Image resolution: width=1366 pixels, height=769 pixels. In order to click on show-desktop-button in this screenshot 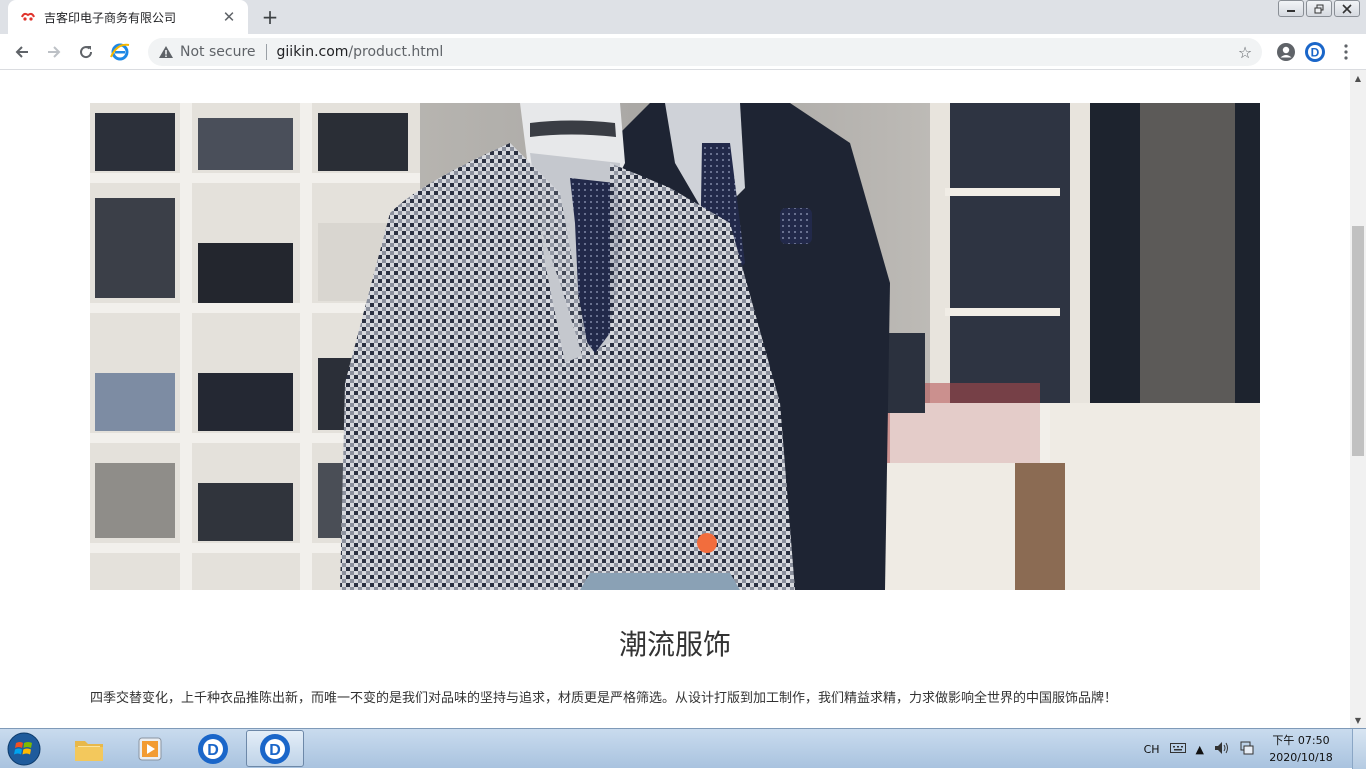, I will do `click(1359, 749)`.